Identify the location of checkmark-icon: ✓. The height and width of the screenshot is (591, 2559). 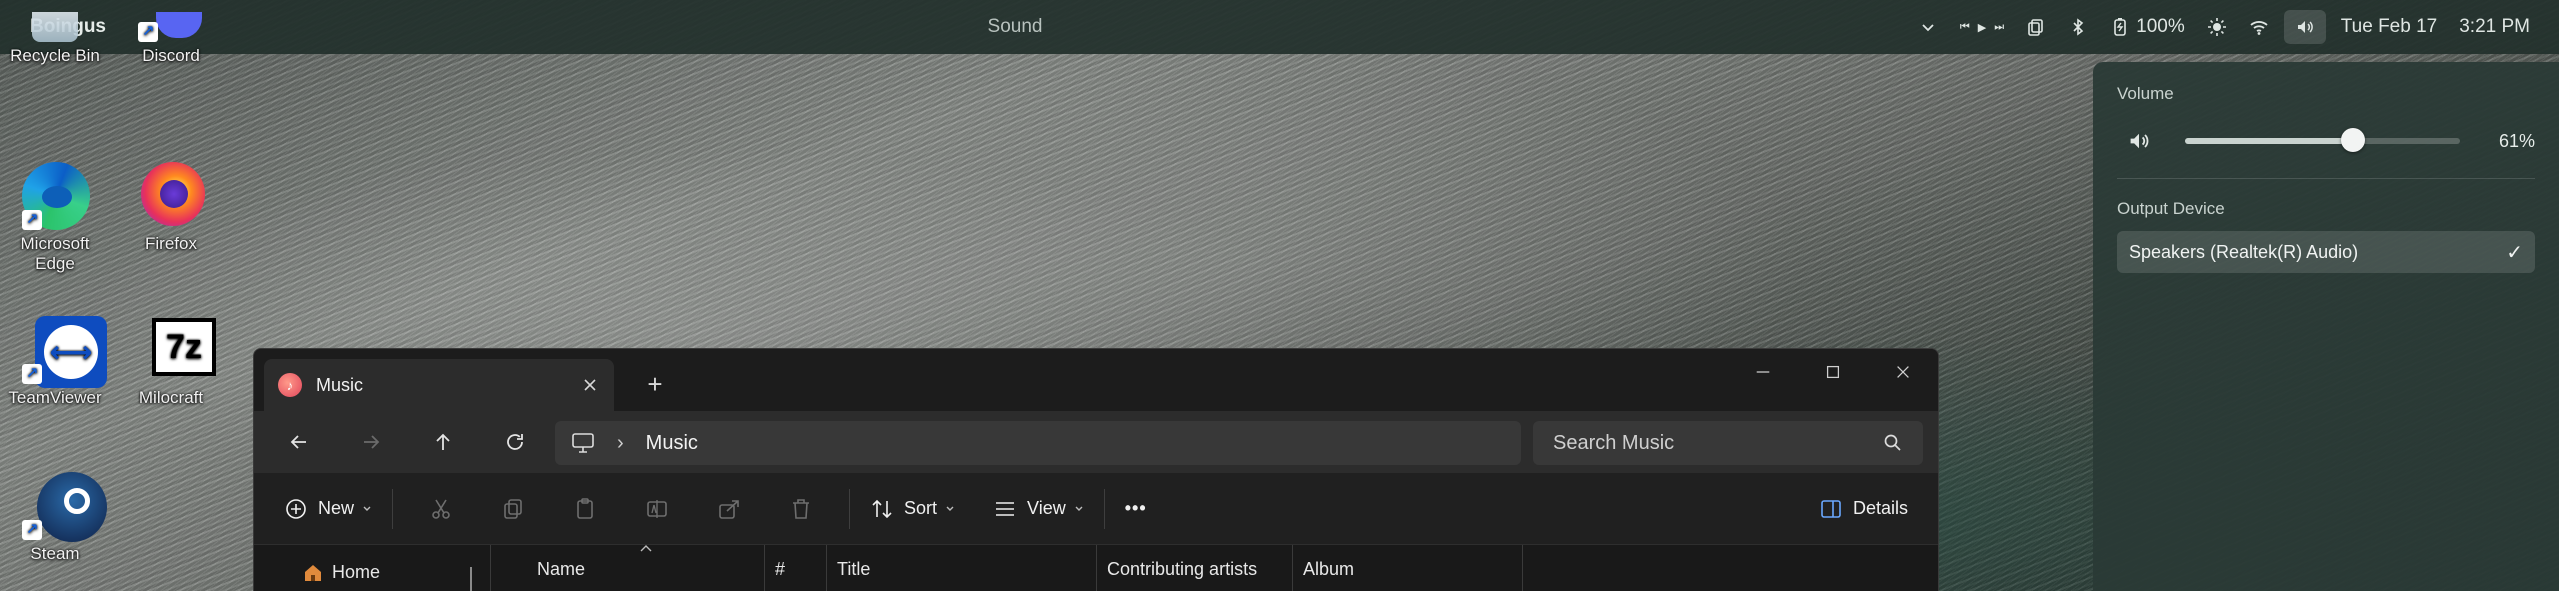
(2514, 252).